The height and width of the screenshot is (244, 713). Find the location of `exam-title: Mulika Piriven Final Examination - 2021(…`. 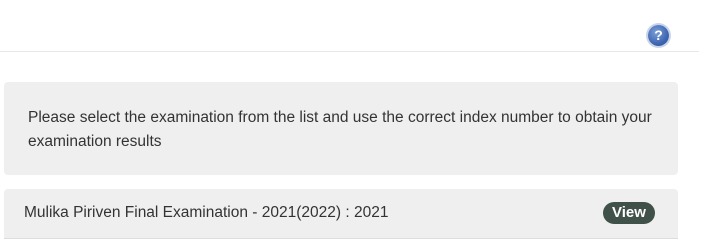

exam-title: Mulika Piriven Final Examination - 2021(… is located at coordinates (206, 212).